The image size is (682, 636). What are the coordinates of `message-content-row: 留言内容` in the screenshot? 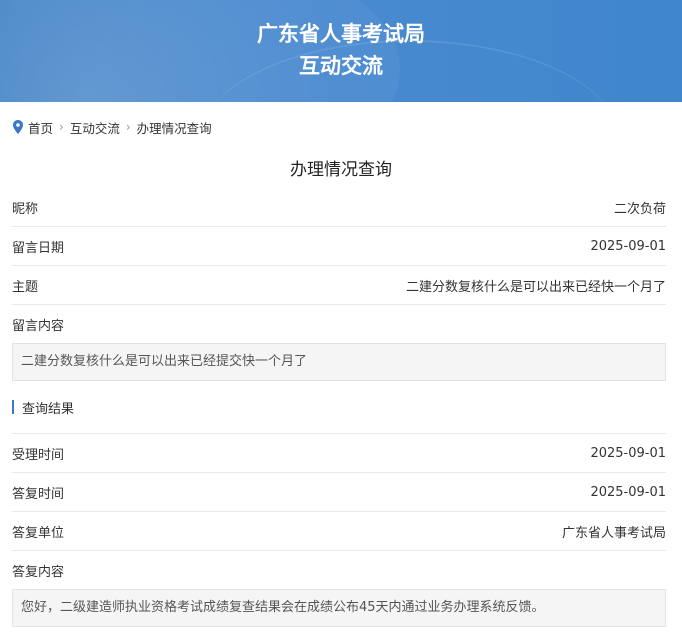 It's located at (339, 324).